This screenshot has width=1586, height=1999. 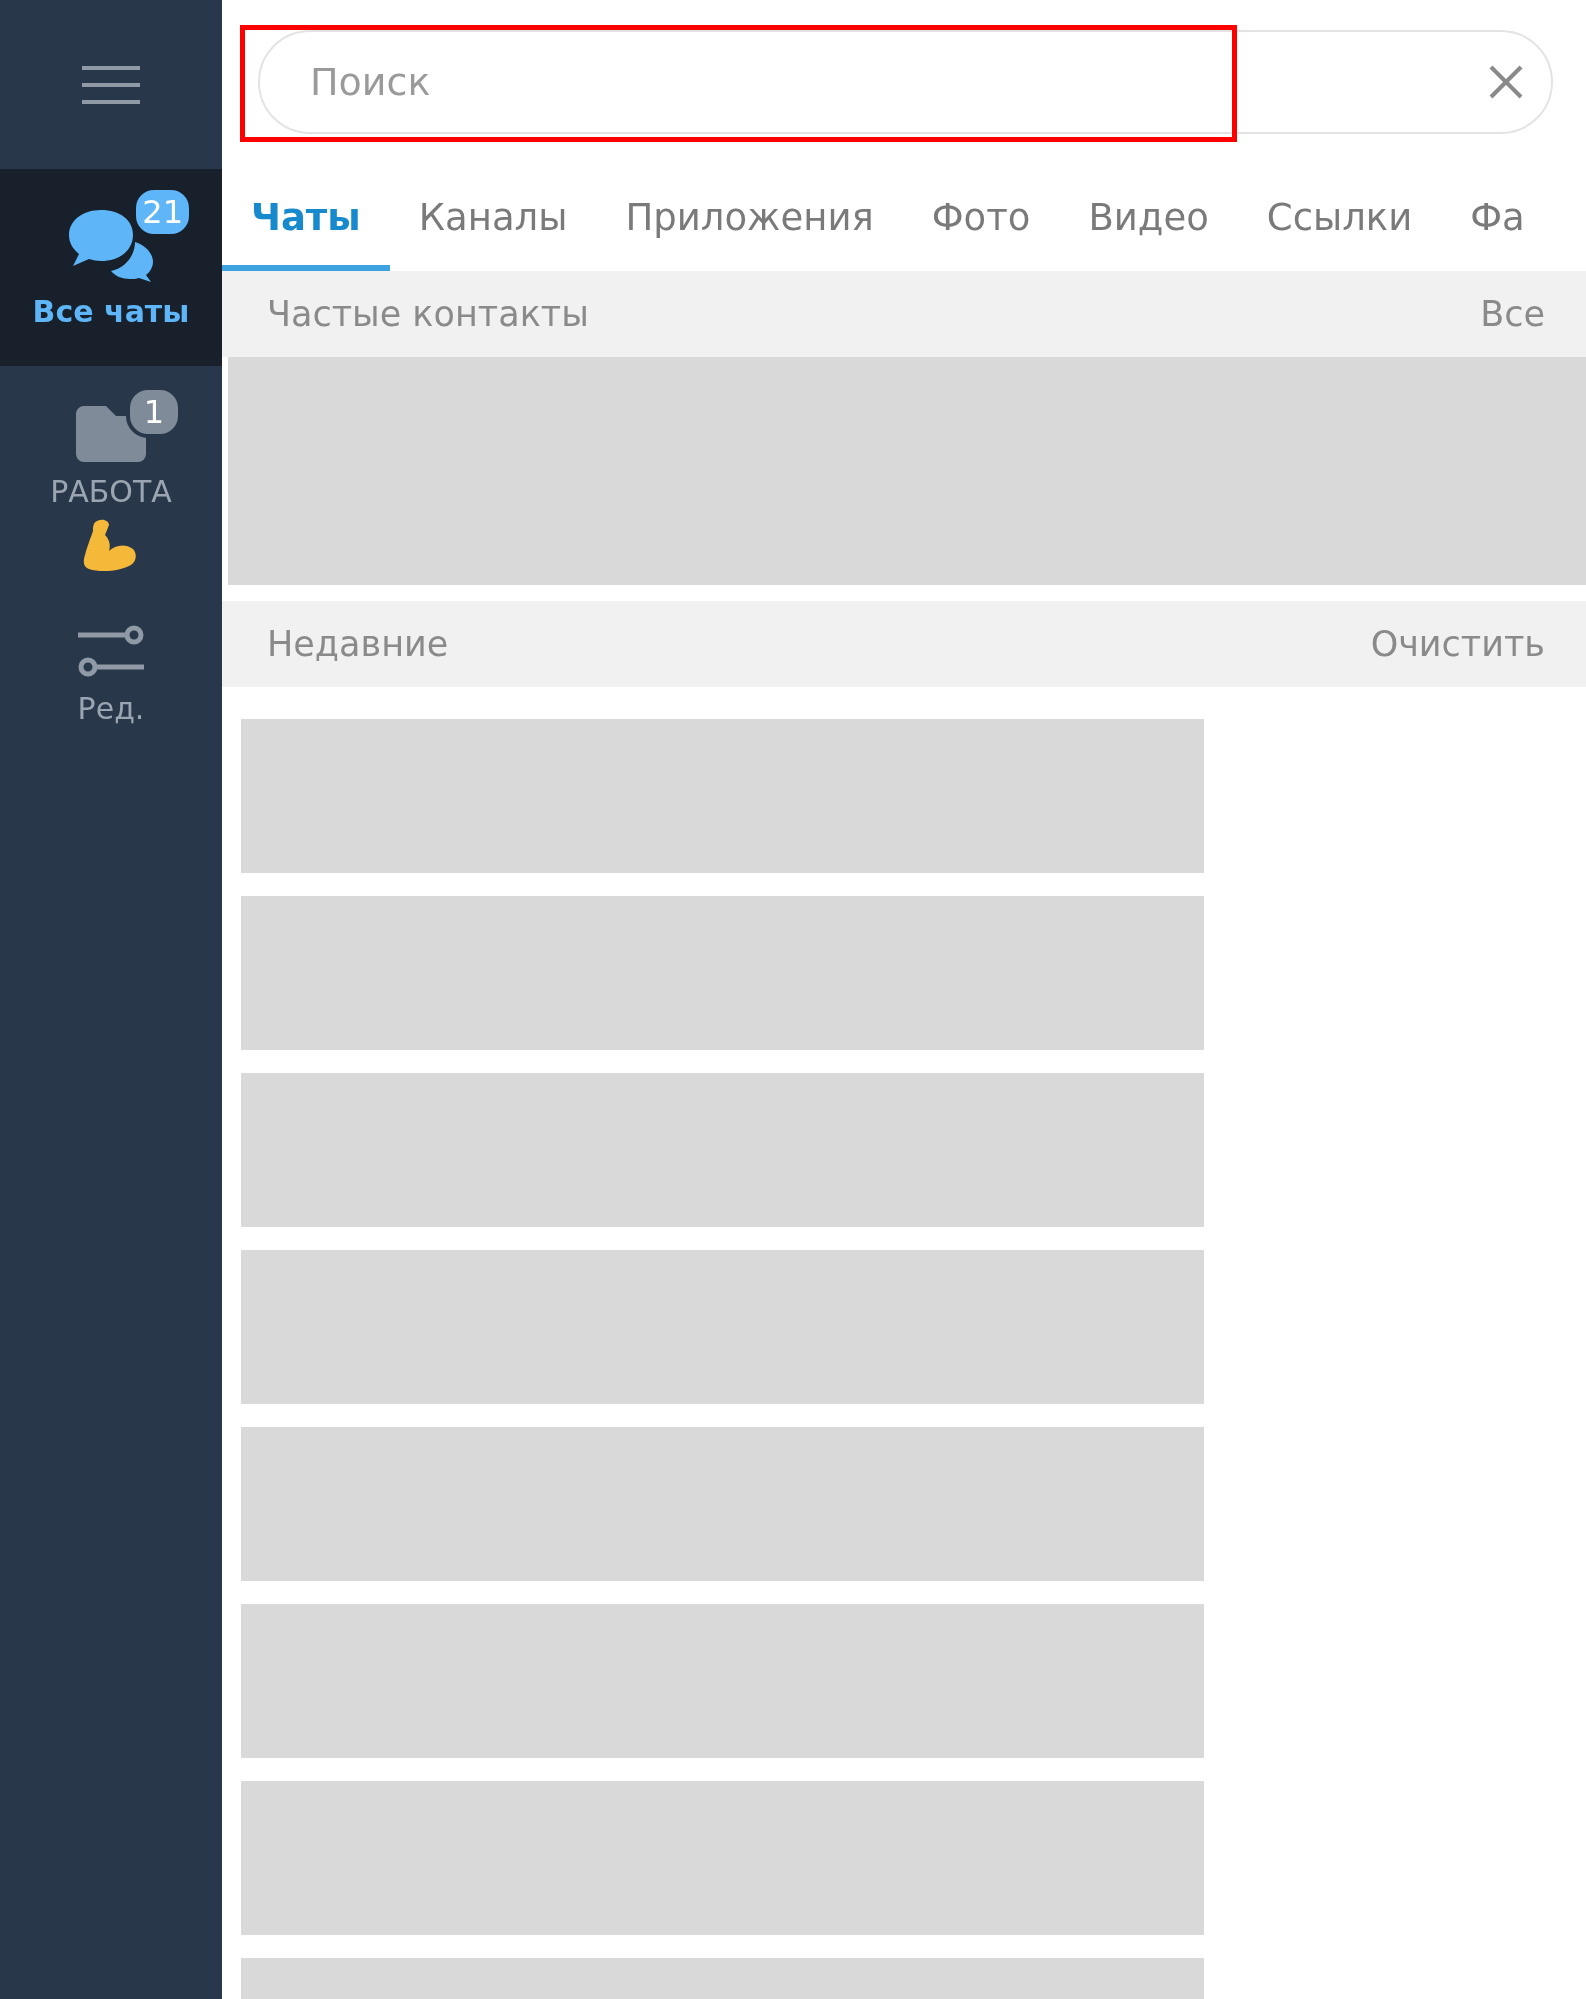 I want to click on close-icon, so click(x=1506, y=82).